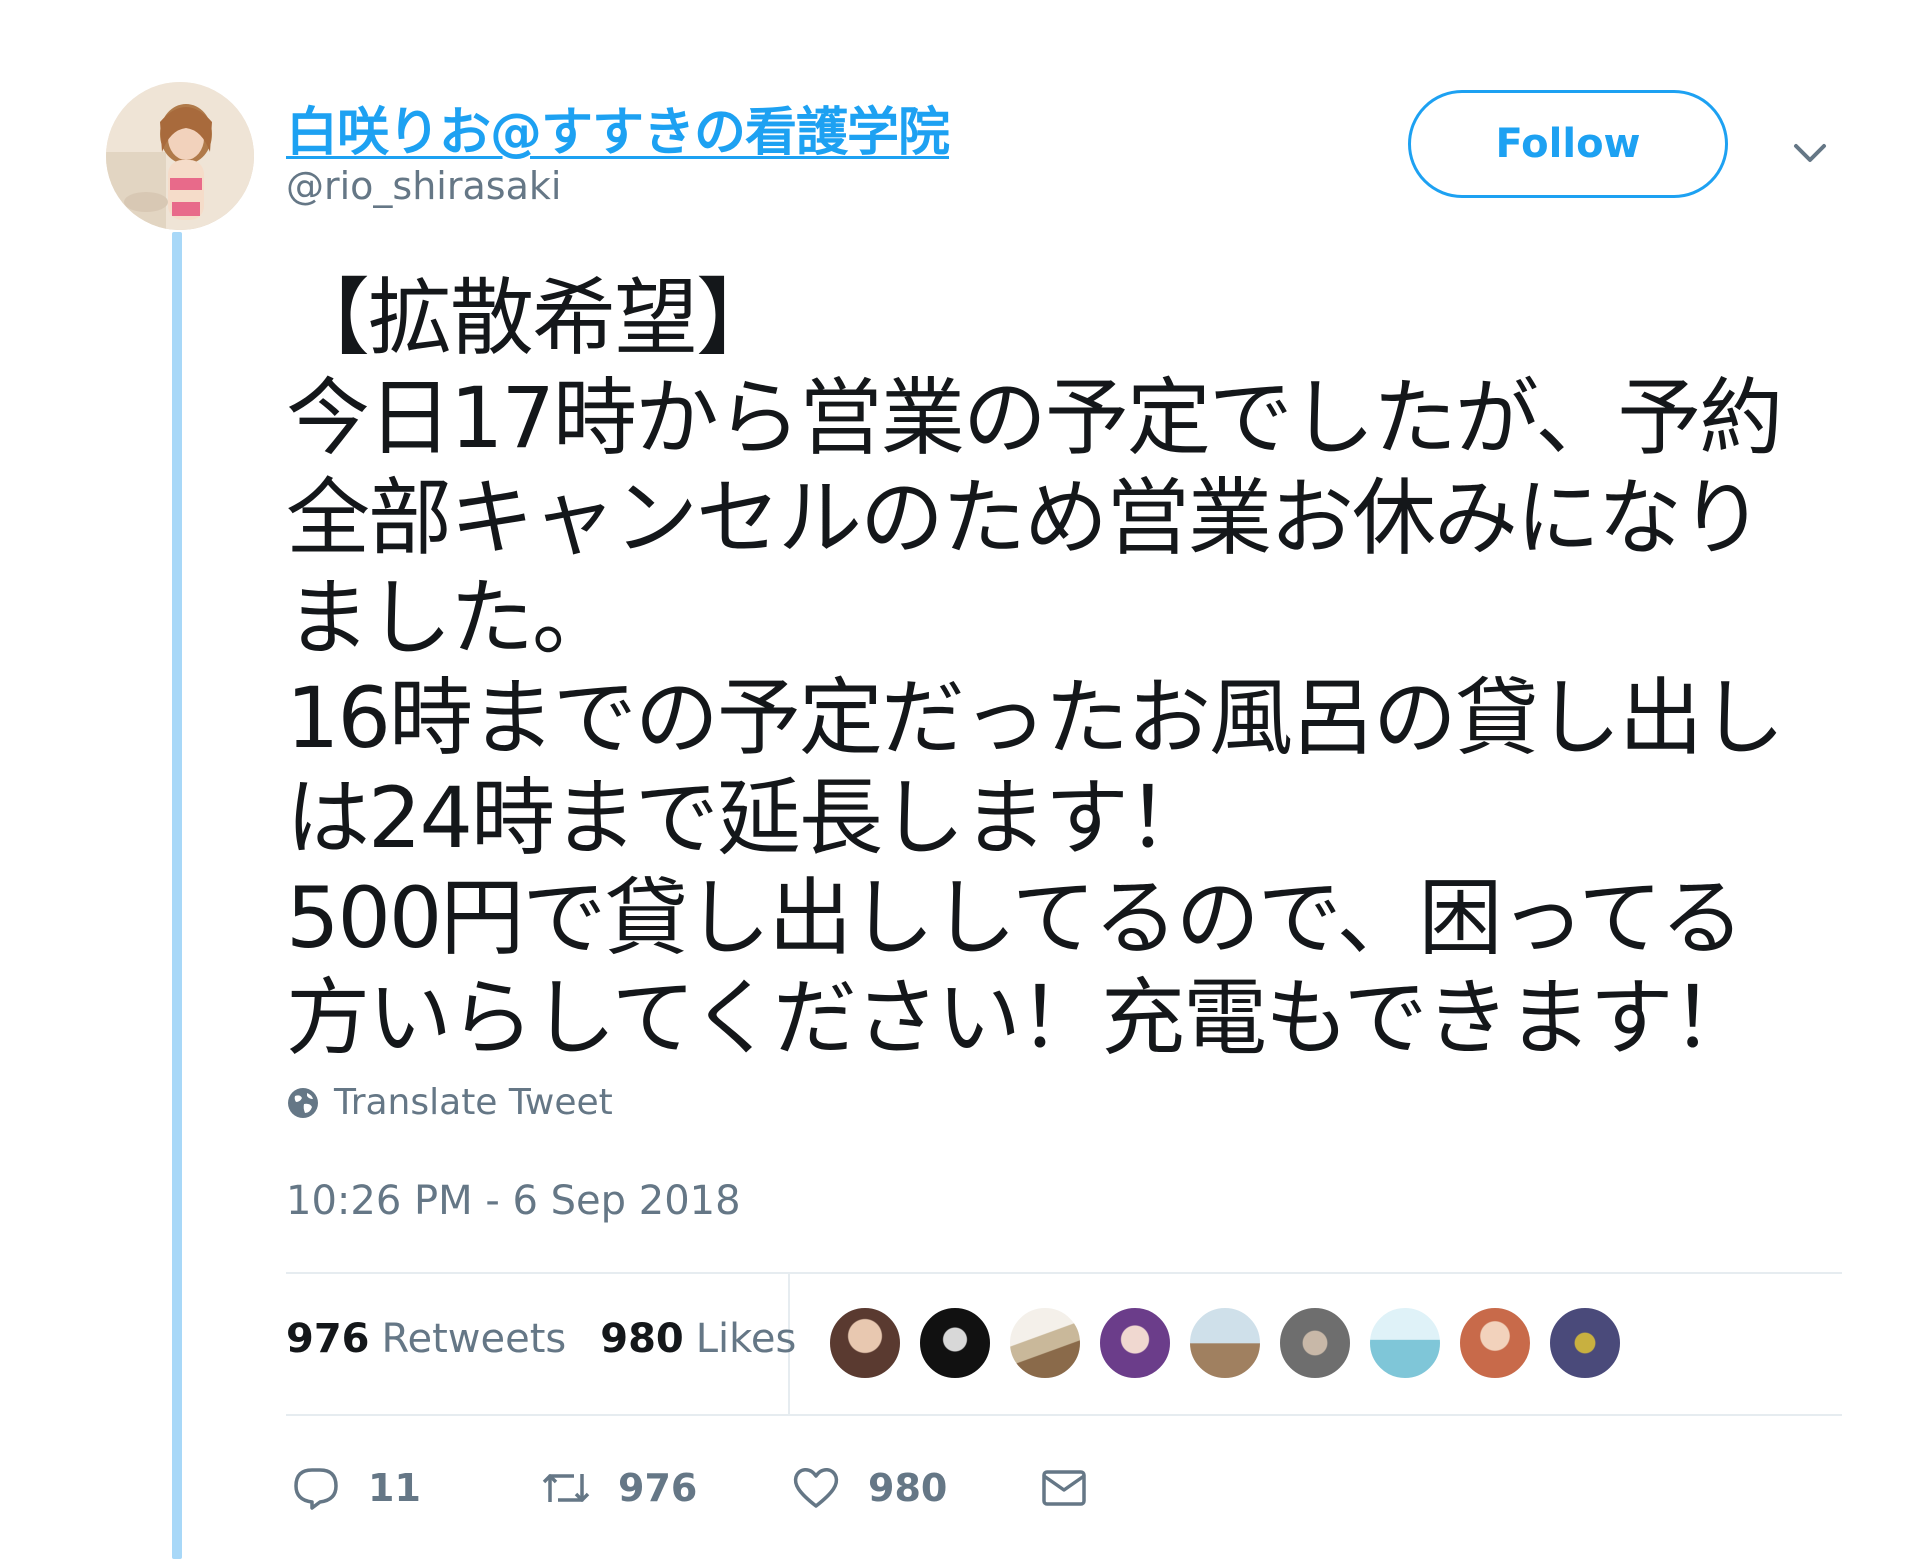  What do you see at coordinates (1021, 1018) in the screenshot?
I see `tweet-text-line: 方いらしてください！充電もできます！` at bounding box center [1021, 1018].